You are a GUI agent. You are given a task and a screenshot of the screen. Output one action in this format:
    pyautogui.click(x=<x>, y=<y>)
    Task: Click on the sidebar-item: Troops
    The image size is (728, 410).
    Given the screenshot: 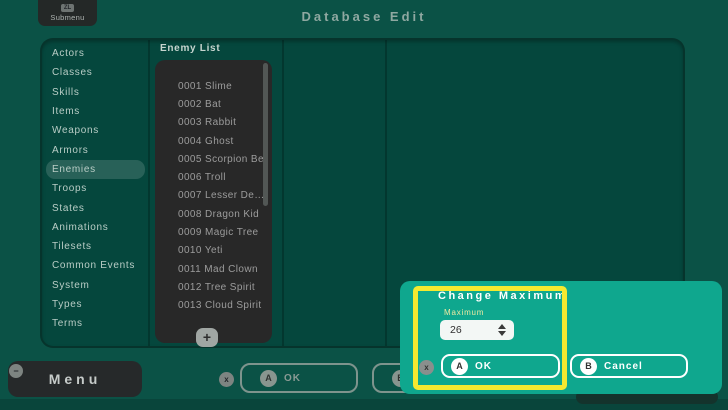 What is the action you would take?
    pyautogui.click(x=95, y=188)
    